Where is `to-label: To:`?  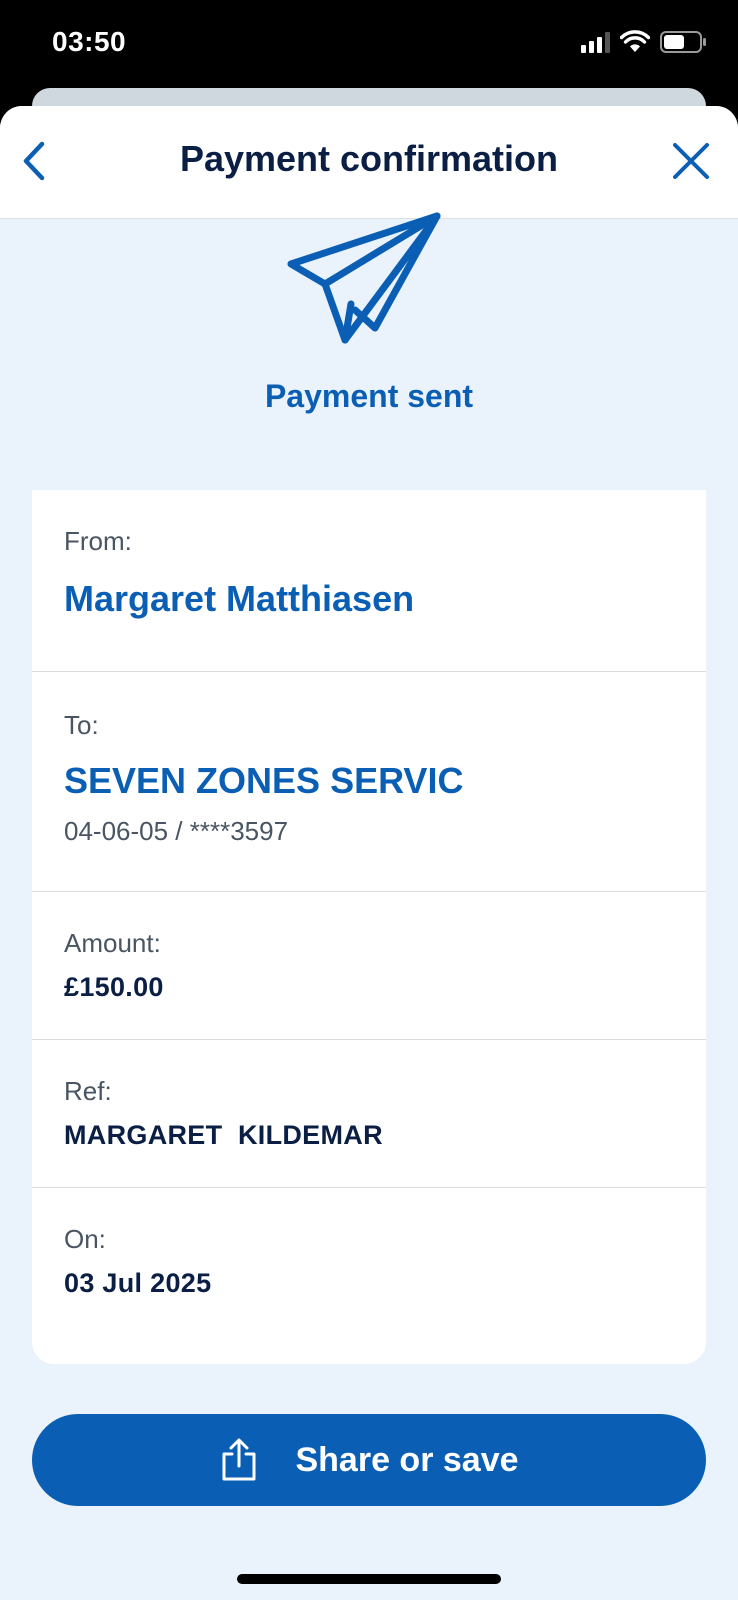 to-label: To: is located at coordinates (81, 725).